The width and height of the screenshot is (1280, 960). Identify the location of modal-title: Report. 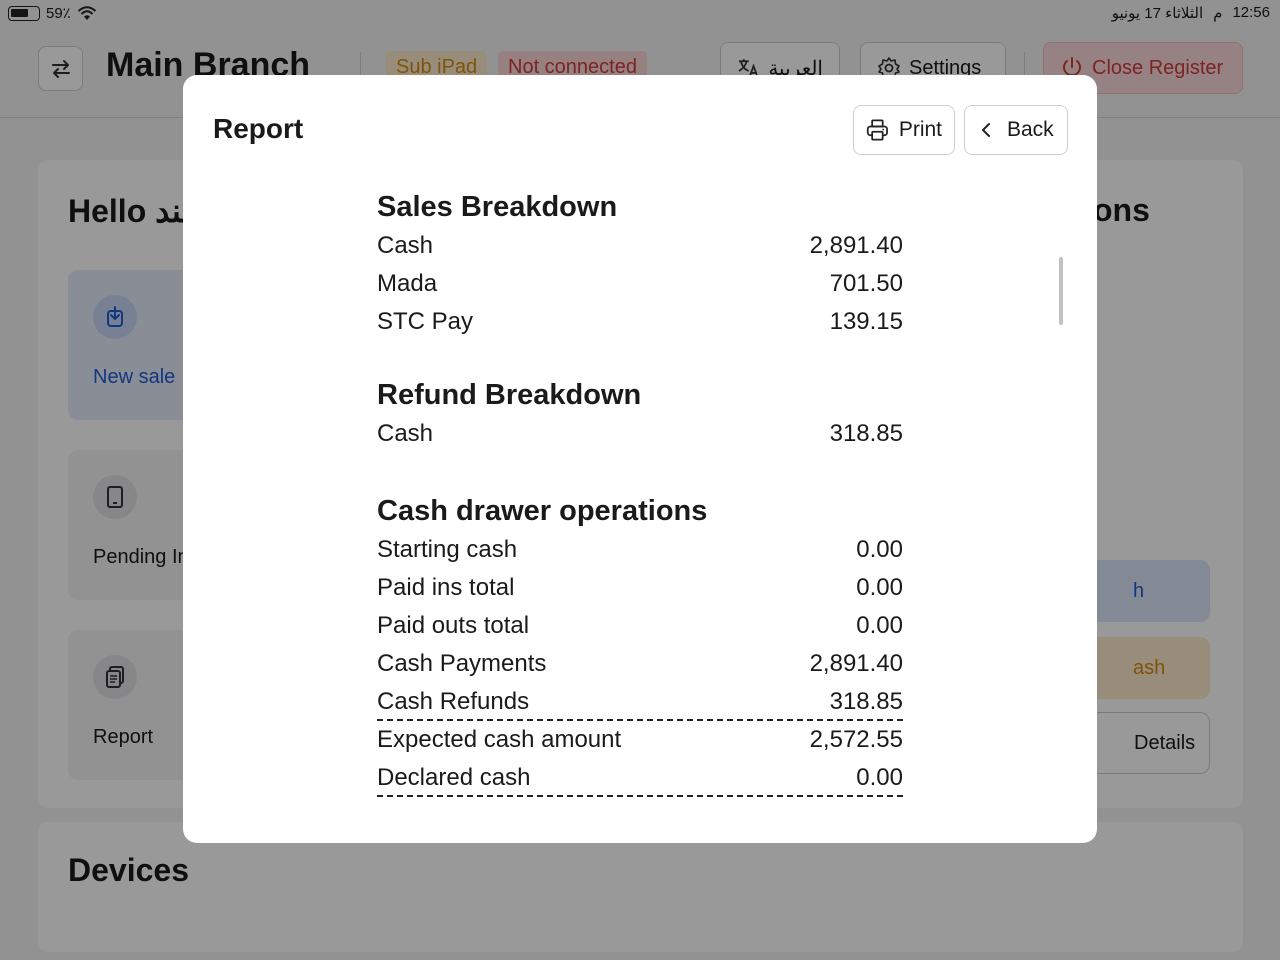
(258, 128).